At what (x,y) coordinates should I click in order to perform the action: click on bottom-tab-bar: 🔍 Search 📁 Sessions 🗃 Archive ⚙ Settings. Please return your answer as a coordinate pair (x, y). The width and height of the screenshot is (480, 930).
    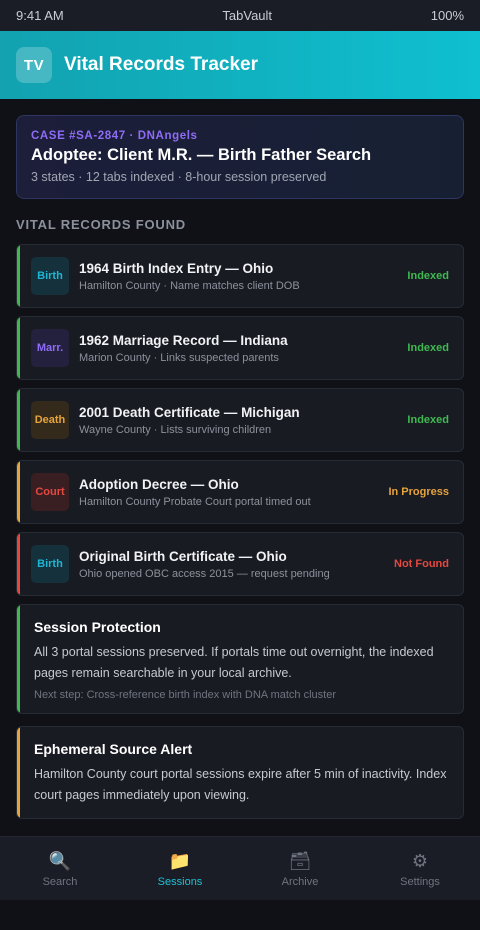
    Looking at the image, I should click on (240, 868).